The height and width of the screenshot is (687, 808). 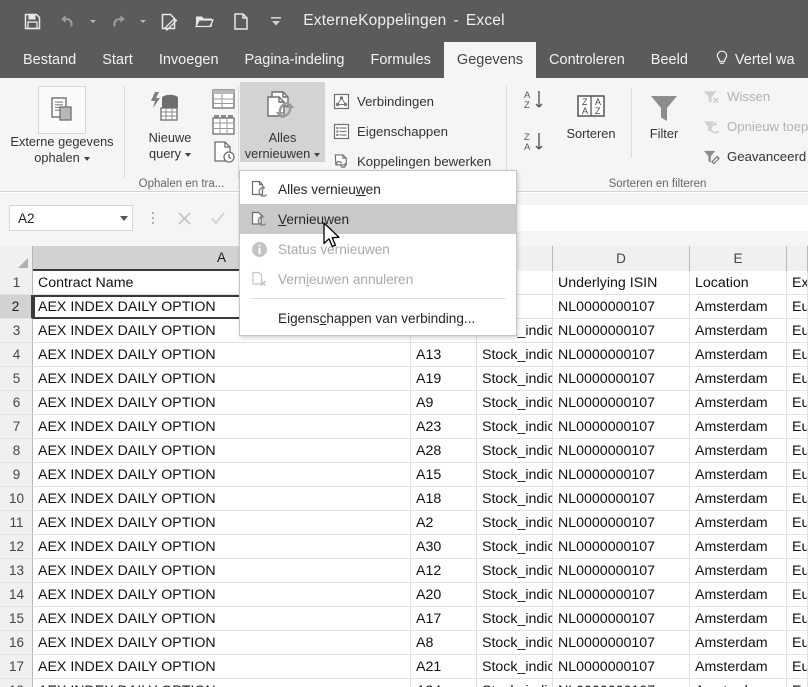 What do you see at coordinates (738, 306) in the screenshot?
I see `cell-E2: Amsterdam` at bounding box center [738, 306].